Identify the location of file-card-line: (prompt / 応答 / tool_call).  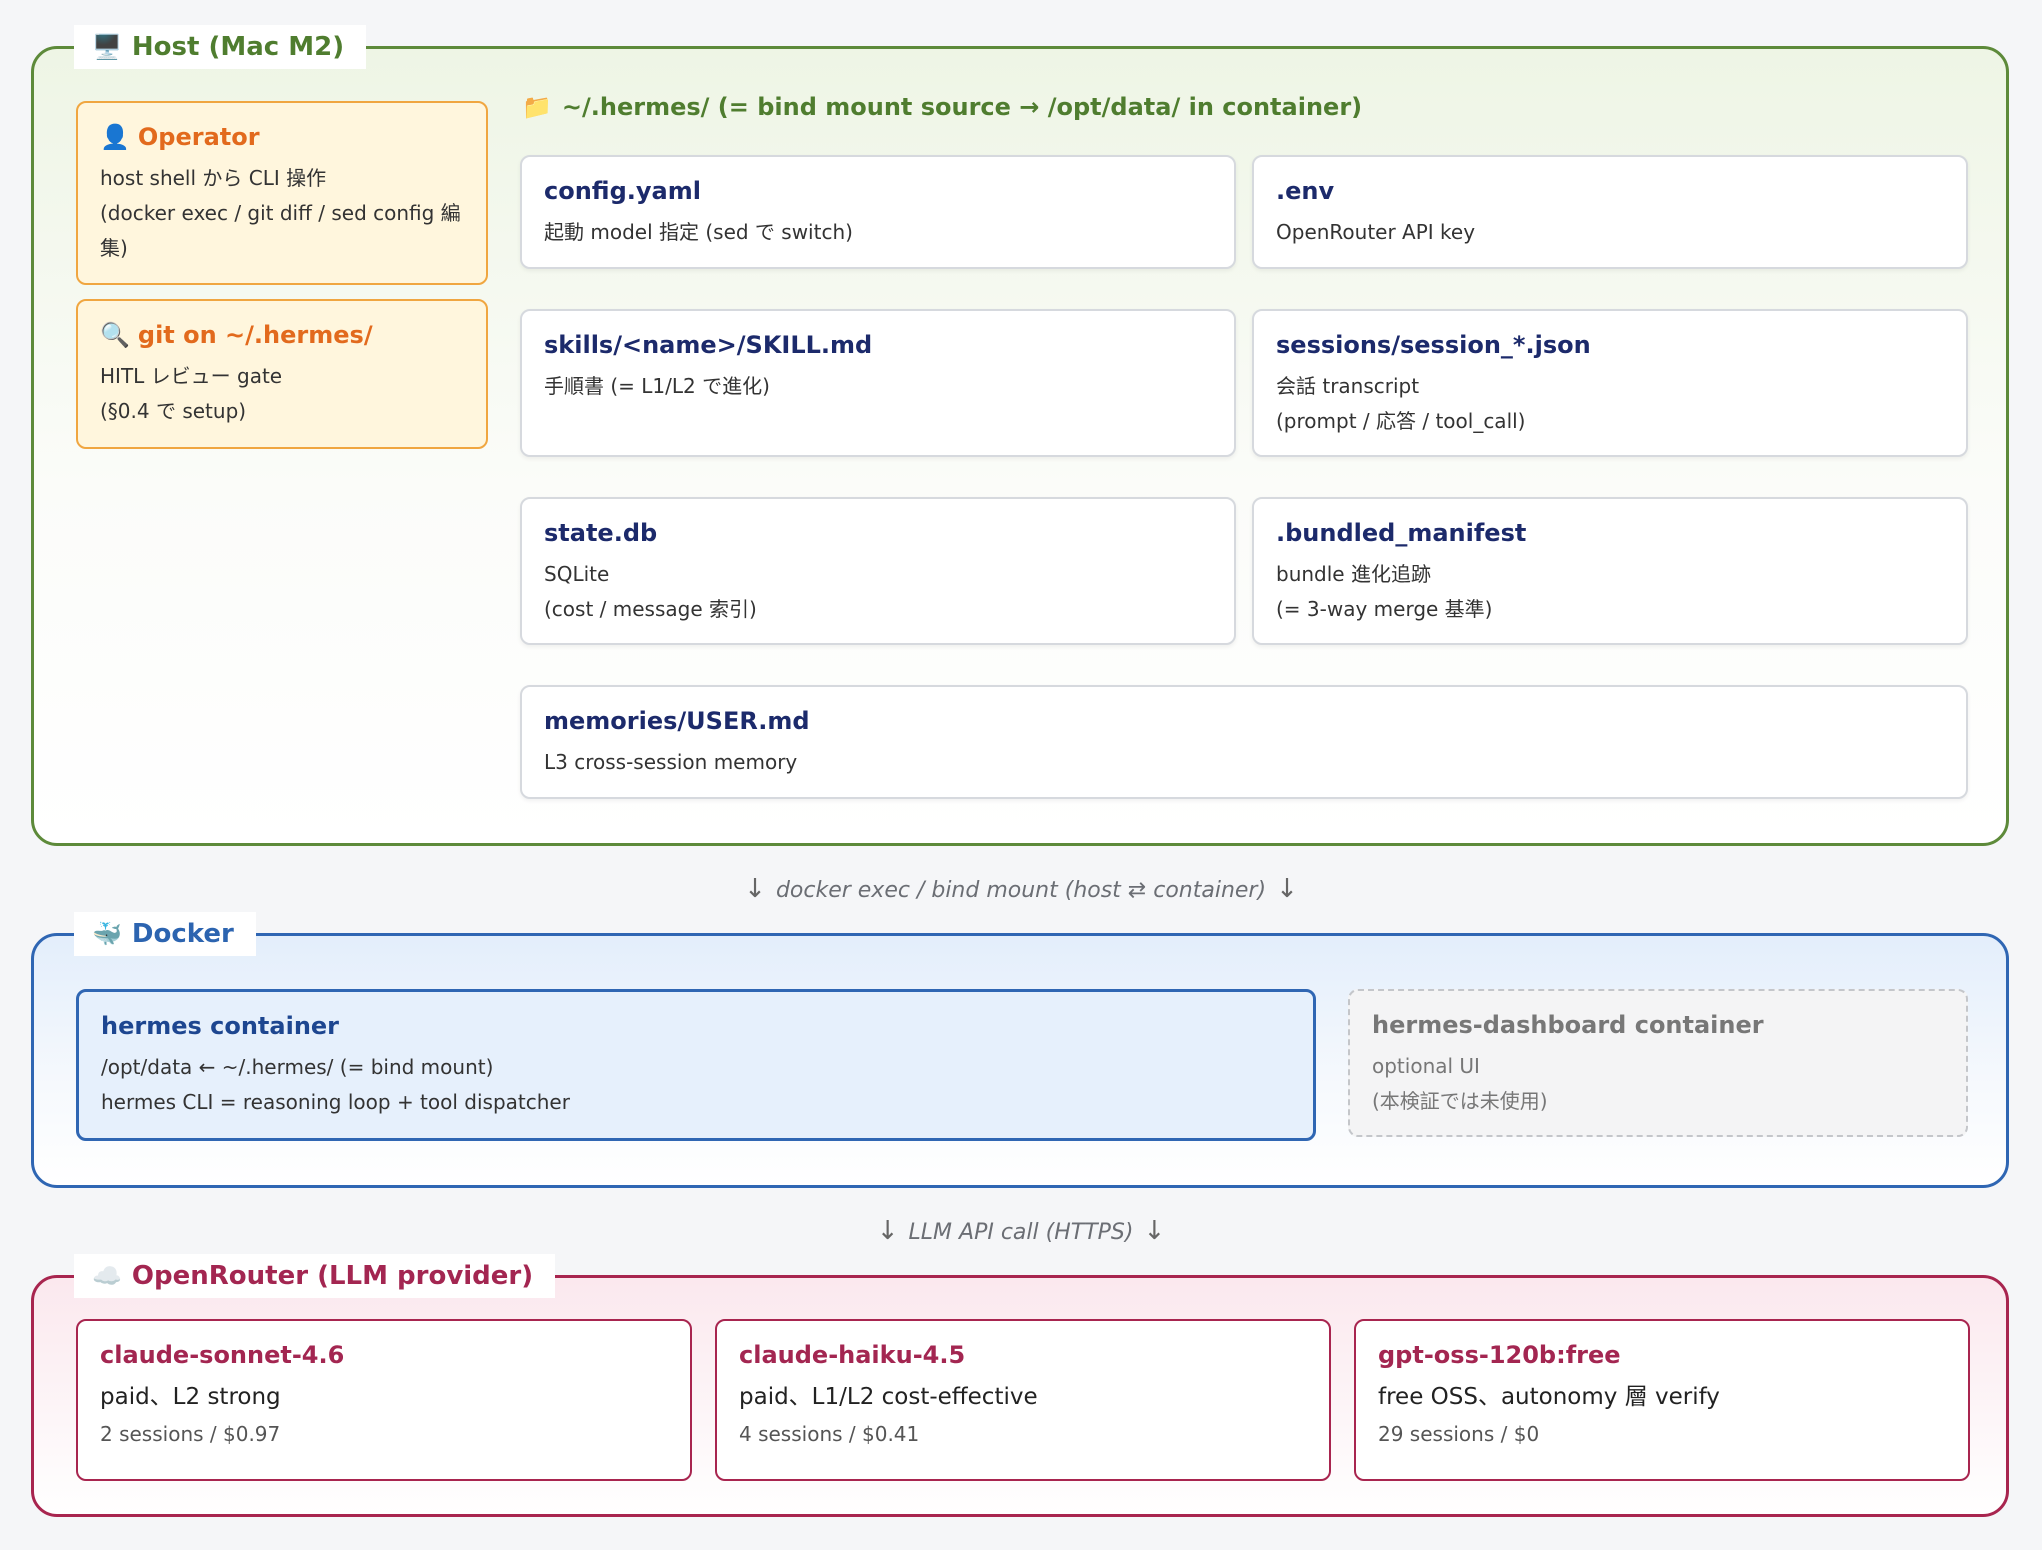
(1401, 421).